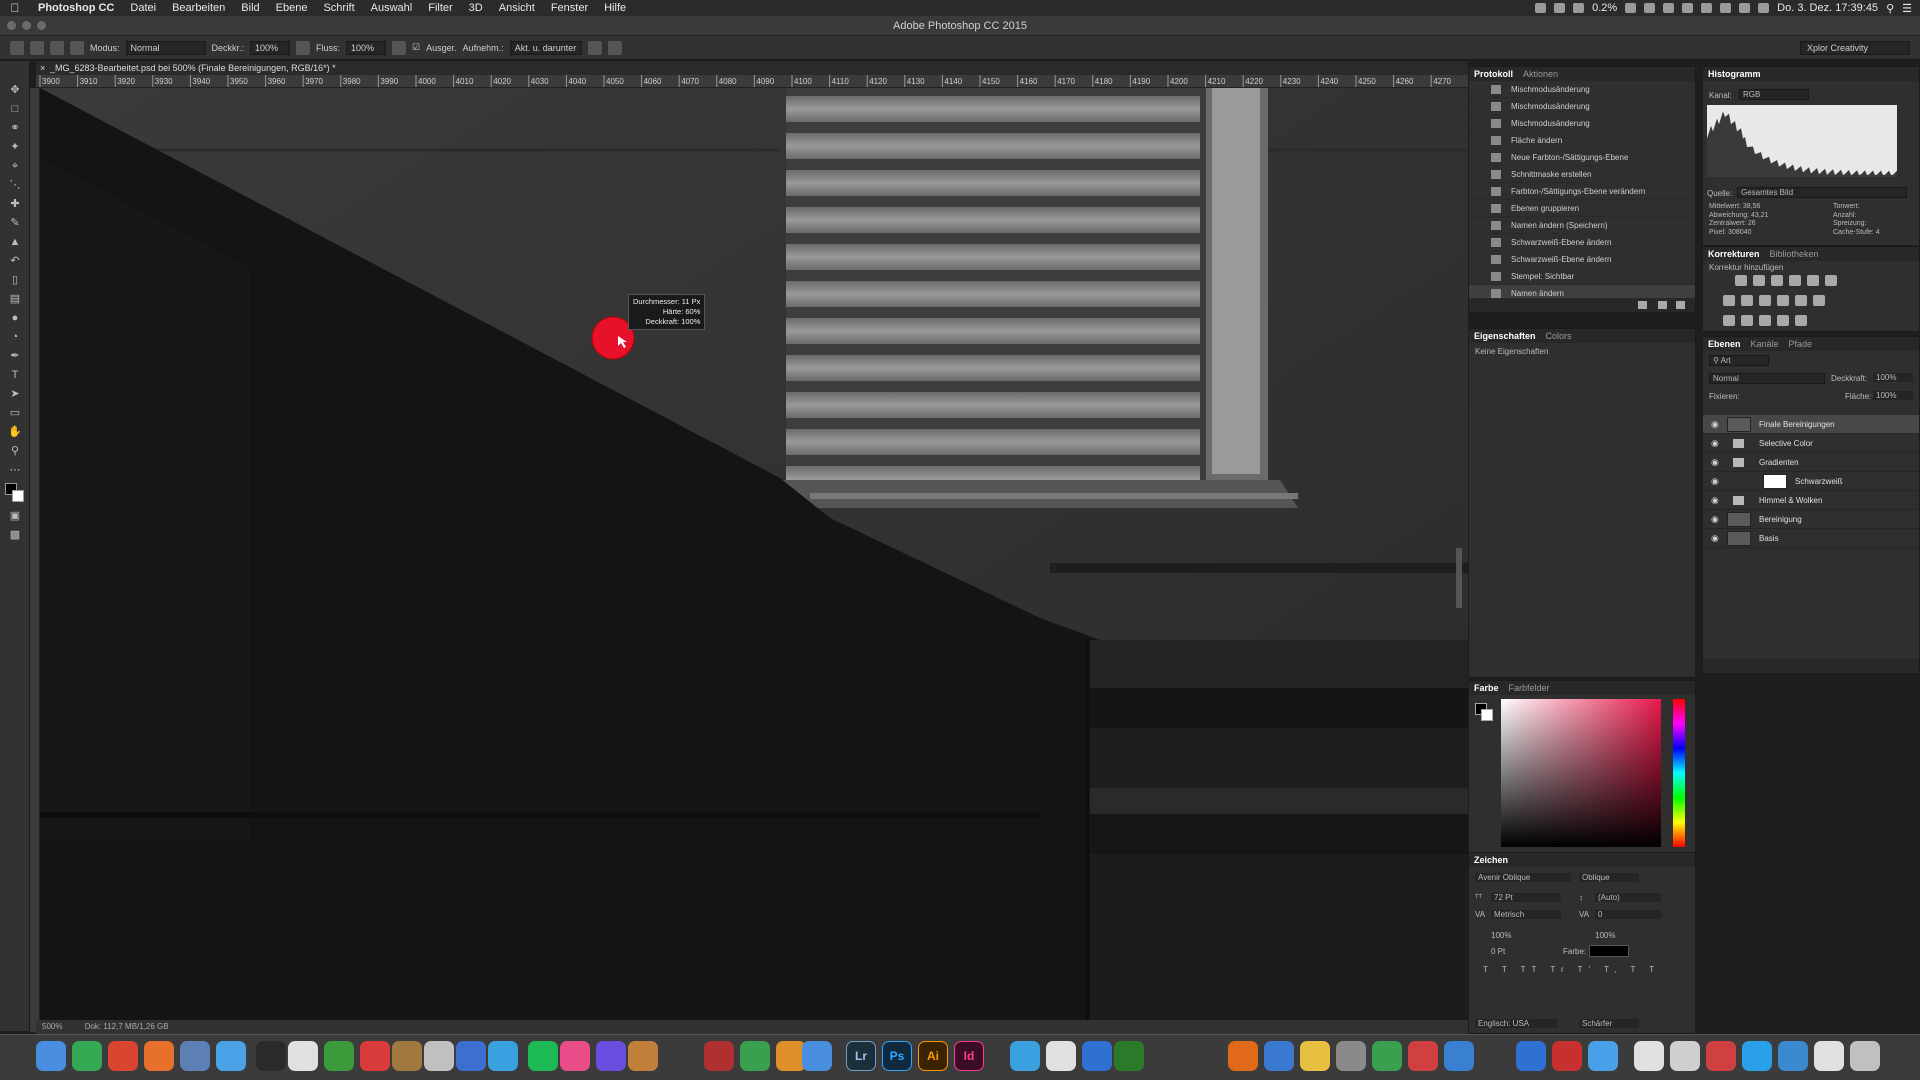 The width and height of the screenshot is (1920, 1080). Describe the element at coordinates (1739, 360) in the screenshot. I see `layer-filter-select: ⚲ Art` at that location.